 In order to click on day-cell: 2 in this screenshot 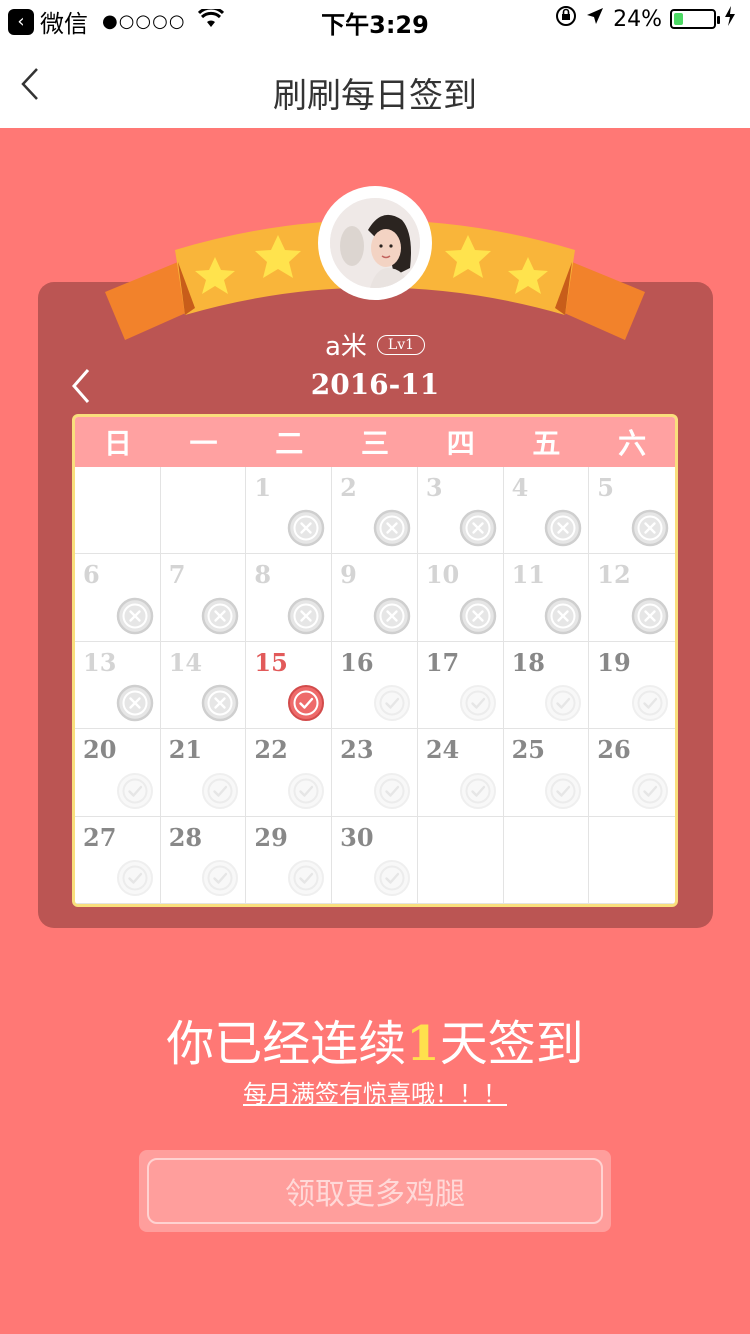, I will do `click(375, 511)`.